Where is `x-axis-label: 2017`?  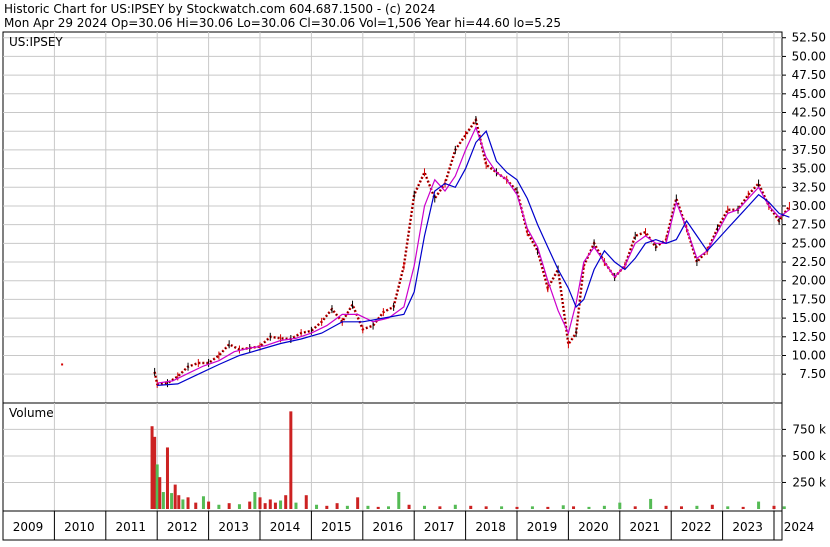
x-axis-label: 2017 is located at coordinates (439, 527).